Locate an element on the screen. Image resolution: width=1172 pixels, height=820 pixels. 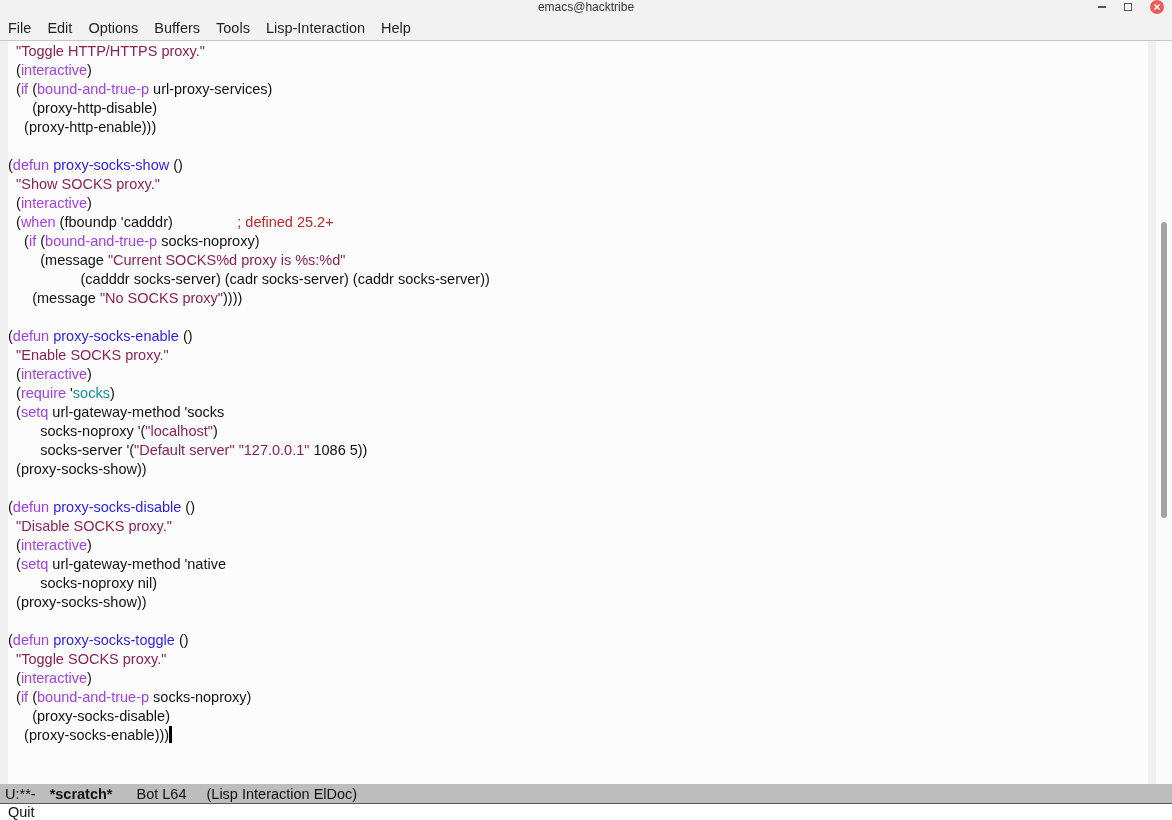
buffer-name: *scratch* is located at coordinates (81, 793).